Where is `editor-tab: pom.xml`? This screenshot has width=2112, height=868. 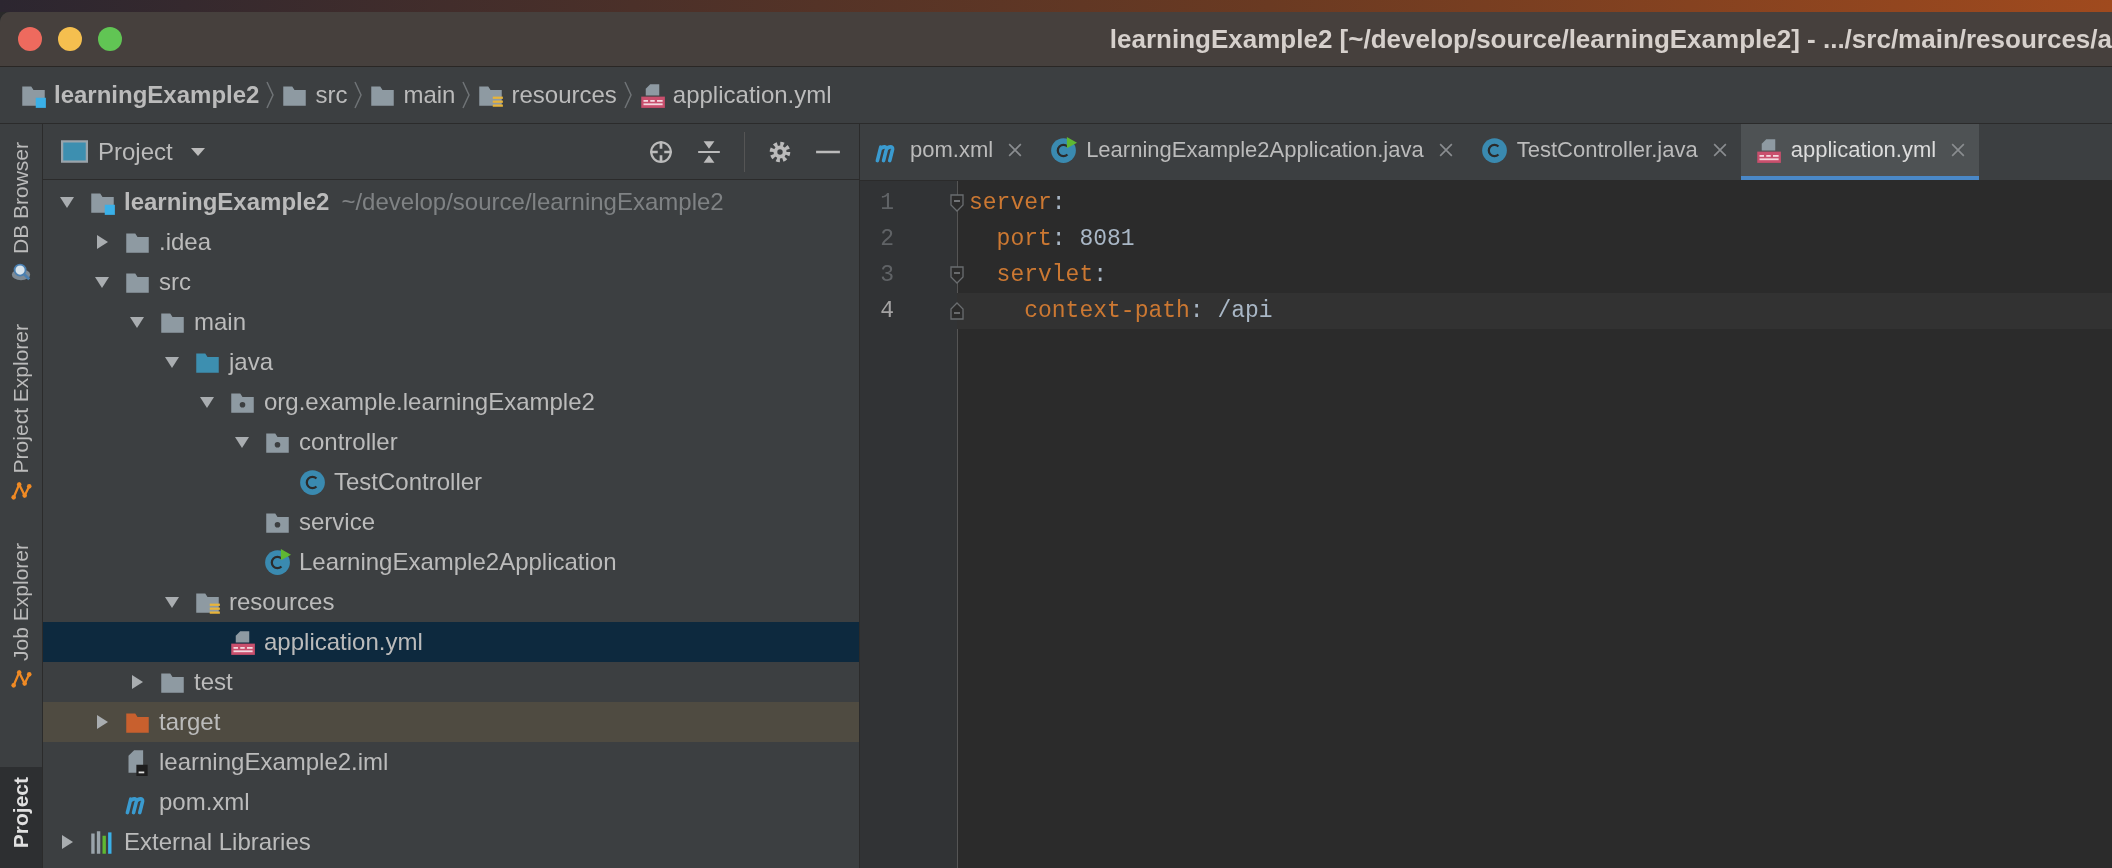
editor-tab: pom.xml is located at coordinates (948, 152).